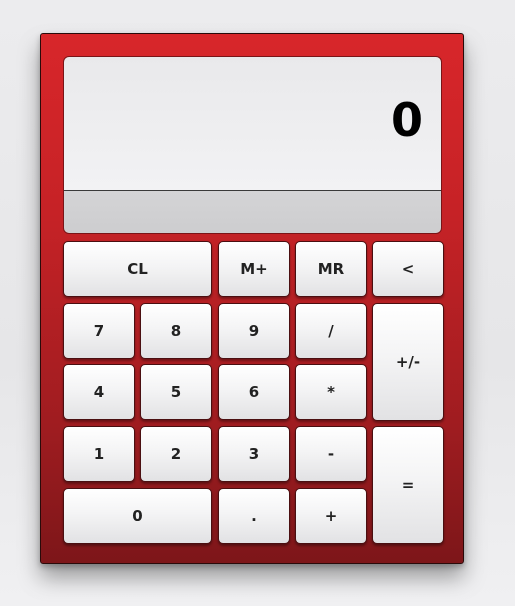  I want to click on digit-3-button: 3, so click(254, 454).